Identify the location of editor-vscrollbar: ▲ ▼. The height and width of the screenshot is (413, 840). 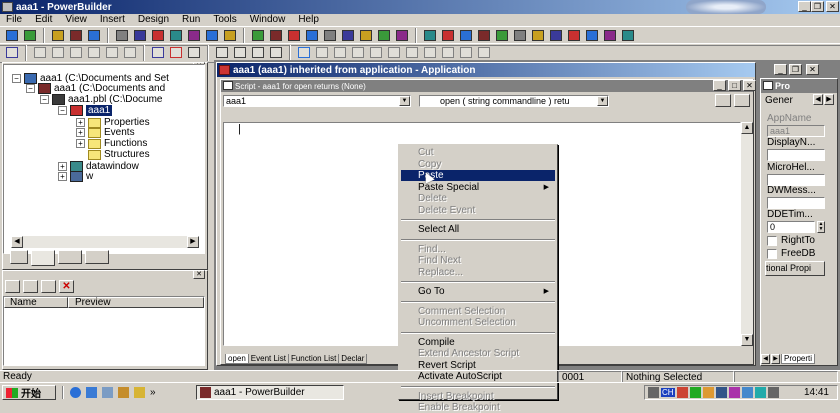
(747, 234).